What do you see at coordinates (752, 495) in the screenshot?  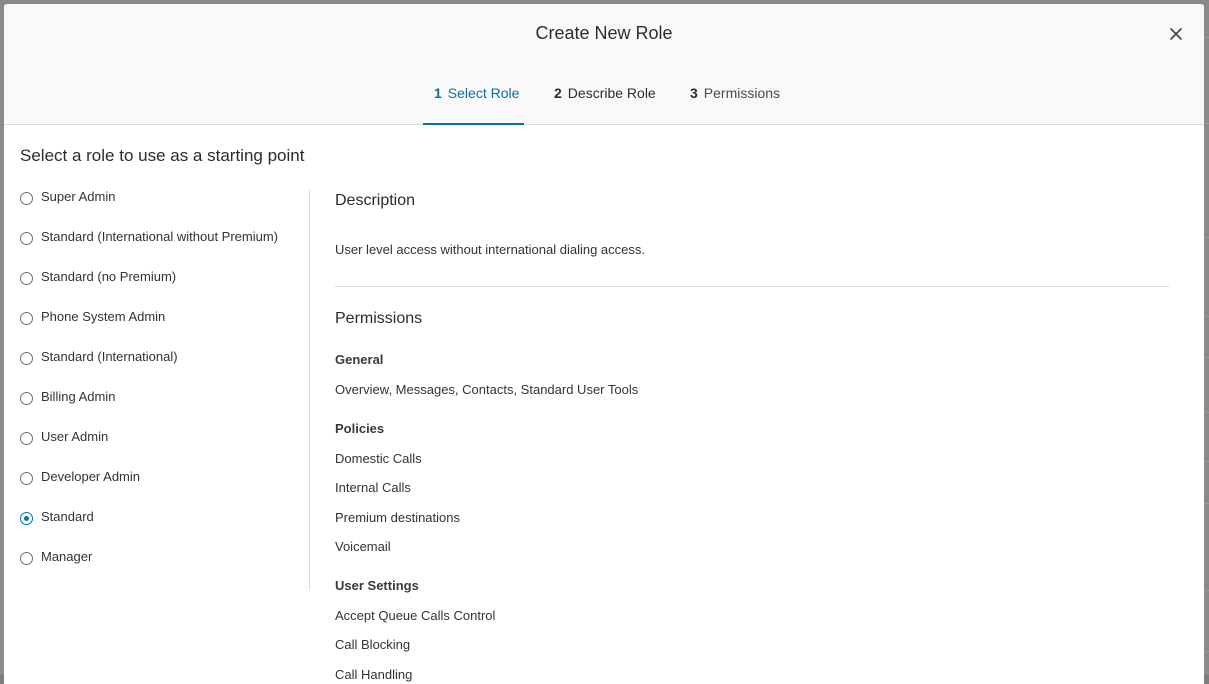 I see `permission-item: Internal Calls` at bounding box center [752, 495].